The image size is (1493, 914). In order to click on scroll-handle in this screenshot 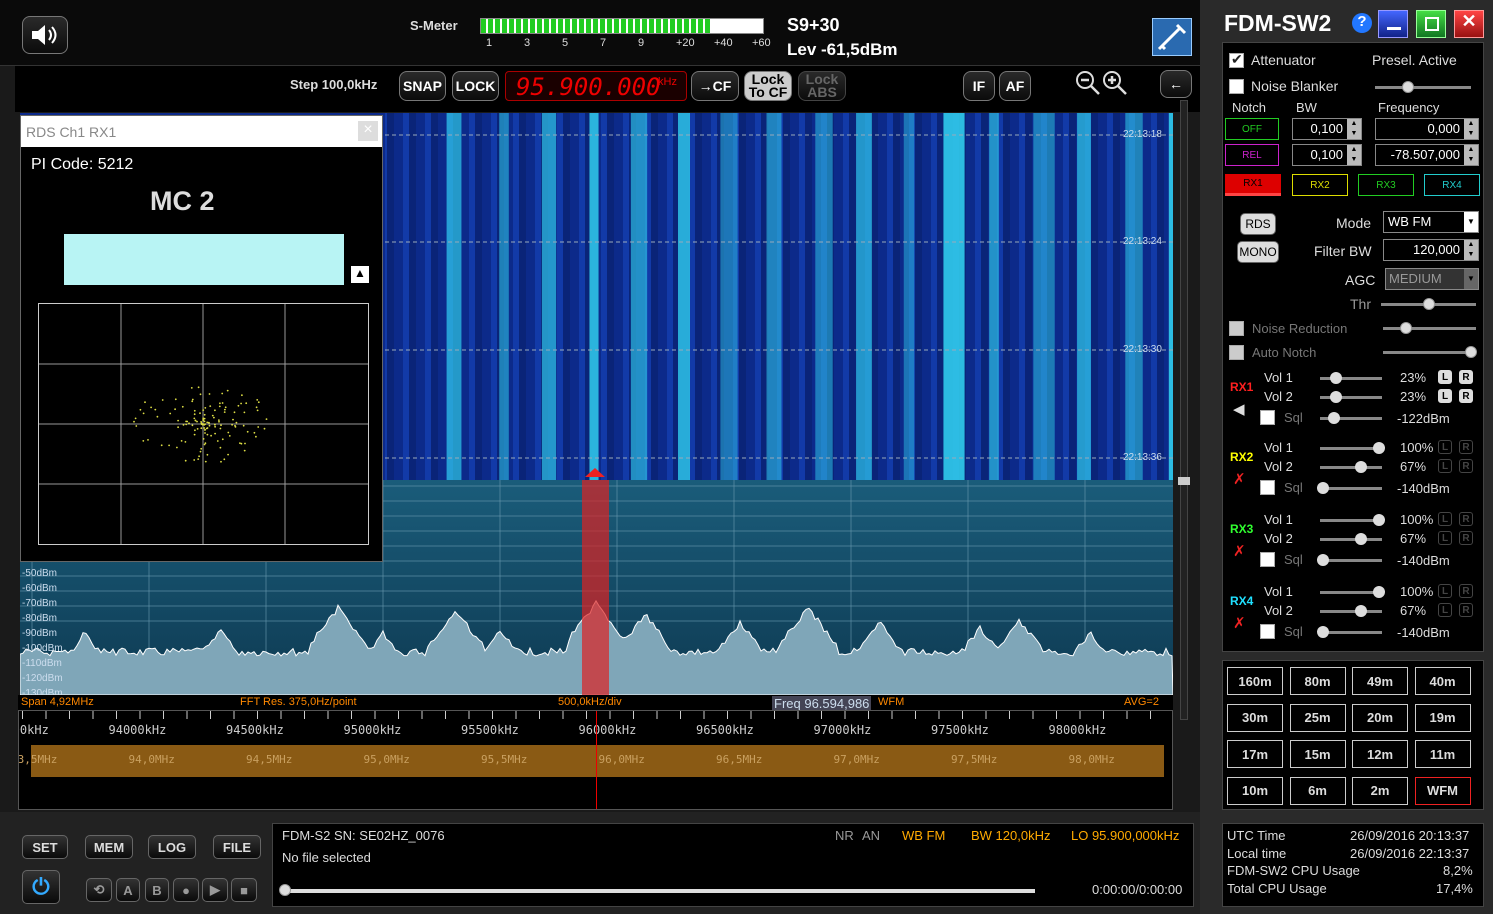, I will do `click(1184, 481)`.